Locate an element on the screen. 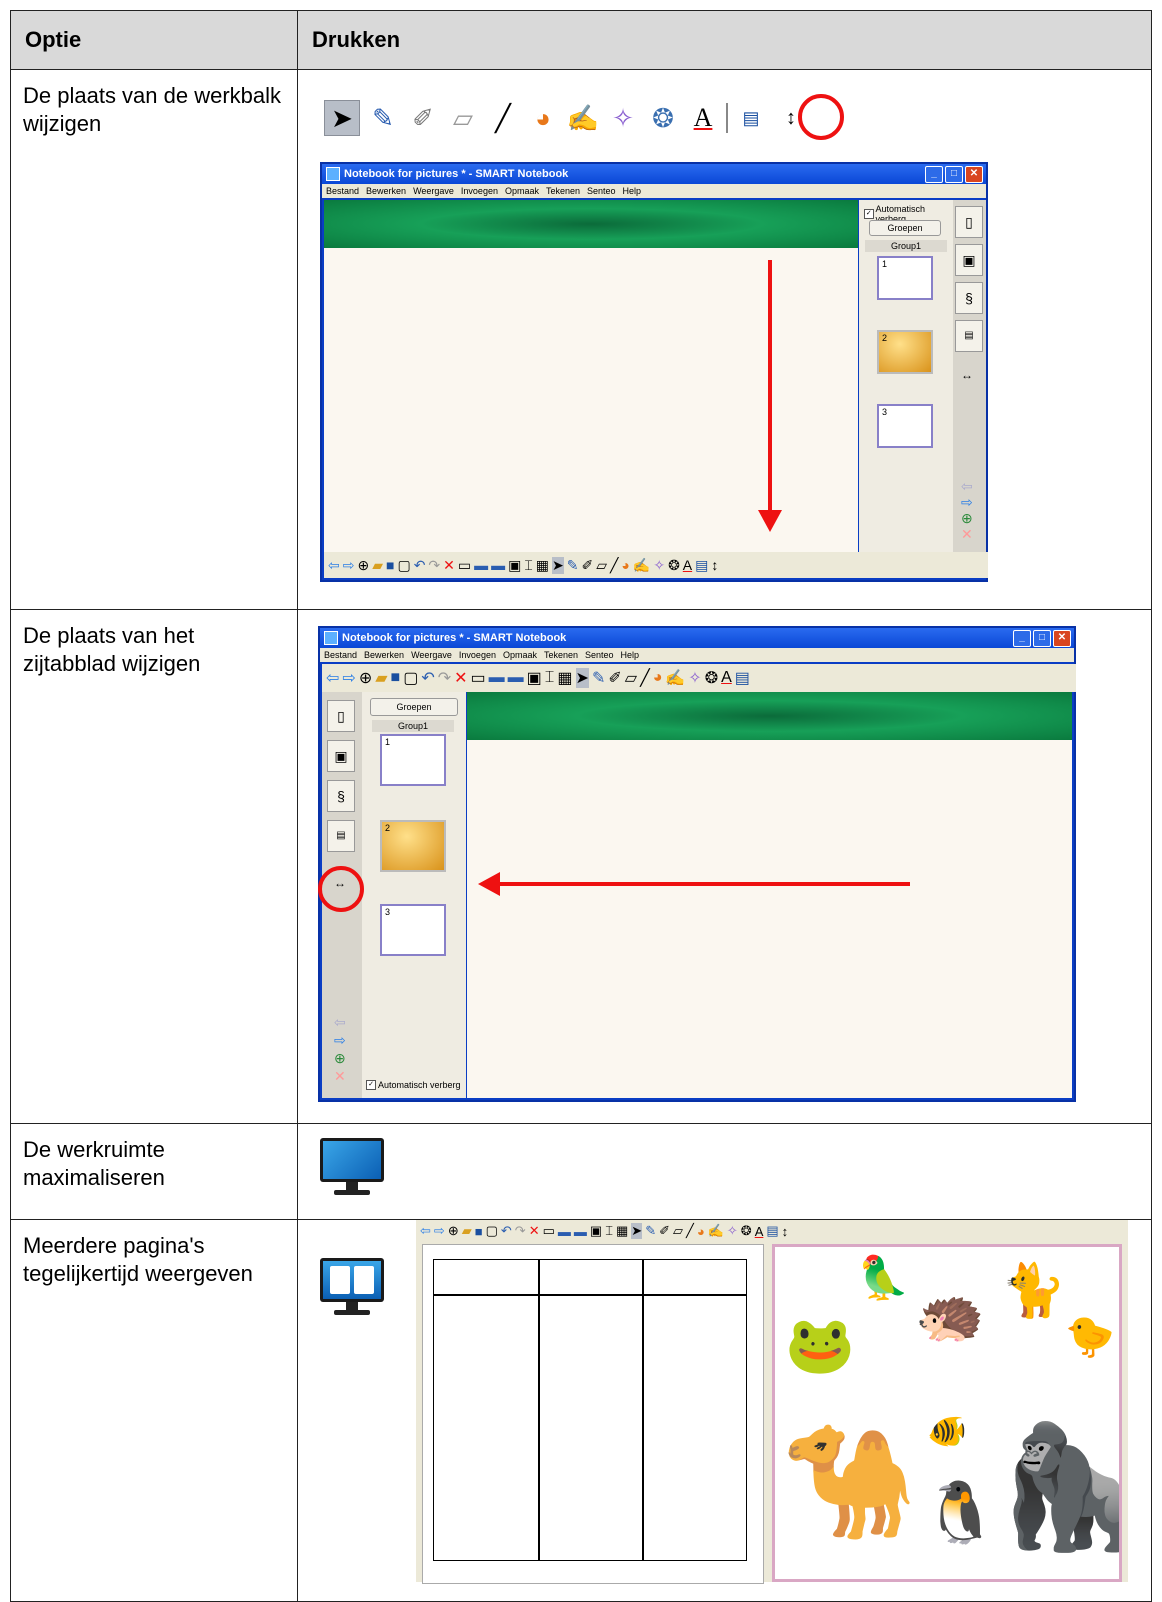 Image resolution: width=1162 pixels, height=1602 pixels. minimize-button: _ is located at coordinates (1022, 638).